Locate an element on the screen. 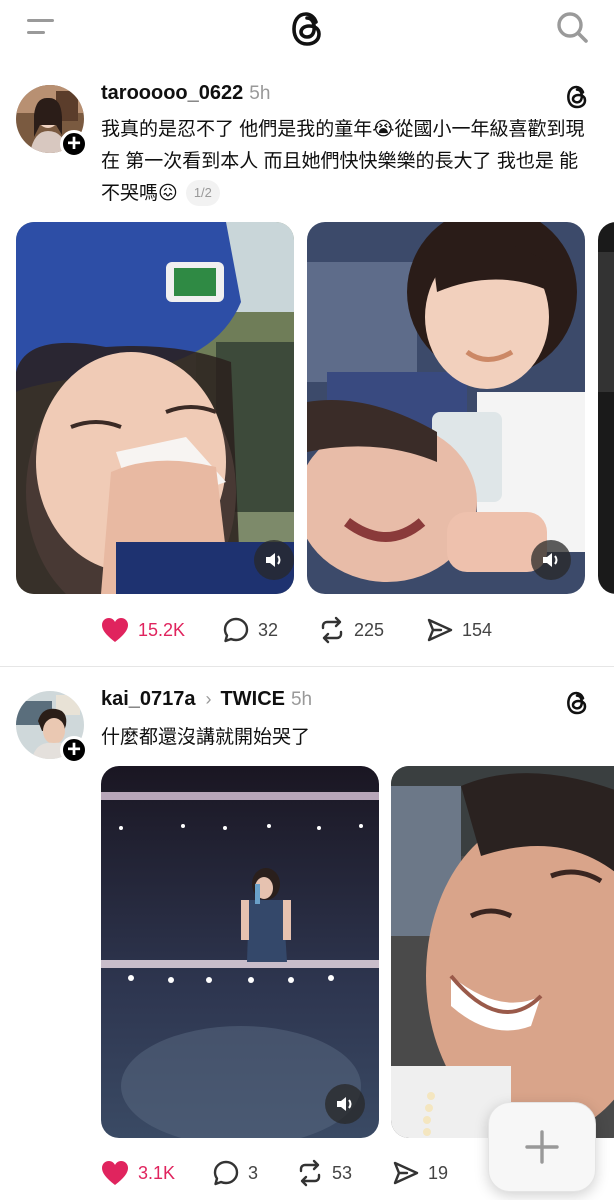 This screenshot has height=1200, width=614. comment-button: 3 is located at coordinates (235, 1173).